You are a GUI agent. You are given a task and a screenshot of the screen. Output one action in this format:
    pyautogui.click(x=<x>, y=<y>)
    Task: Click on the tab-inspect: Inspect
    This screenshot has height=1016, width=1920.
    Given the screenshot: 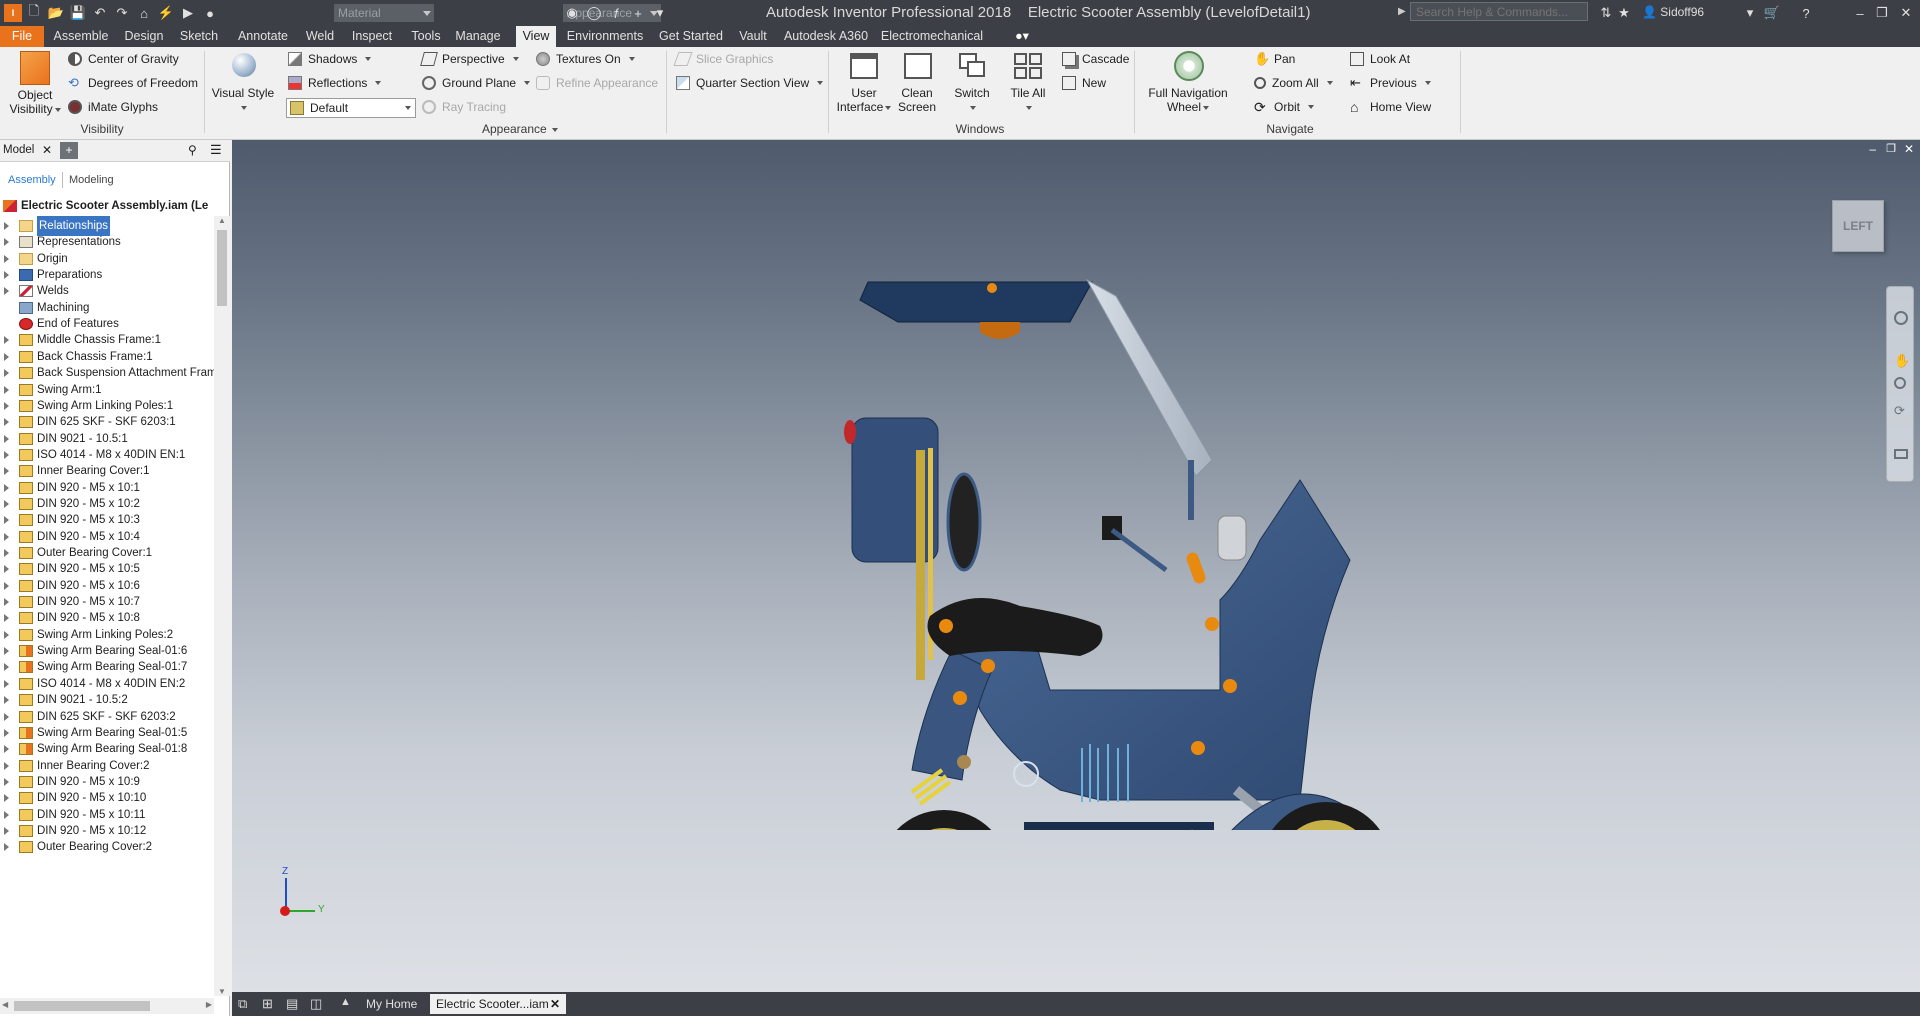 What is the action you would take?
    pyautogui.click(x=372, y=36)
    